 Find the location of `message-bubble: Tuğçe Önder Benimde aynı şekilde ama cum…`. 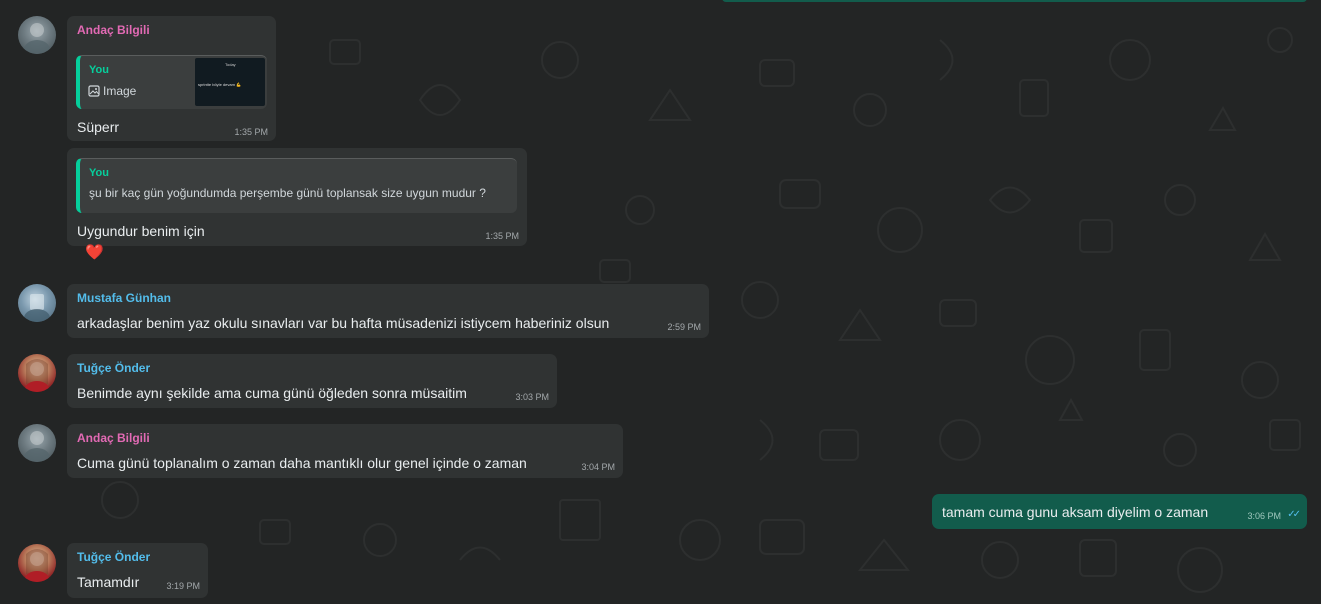

message-bubble: Tuğçe Önder Benimde aynı şekilde ama cum… is located at coordinates (312, 381).